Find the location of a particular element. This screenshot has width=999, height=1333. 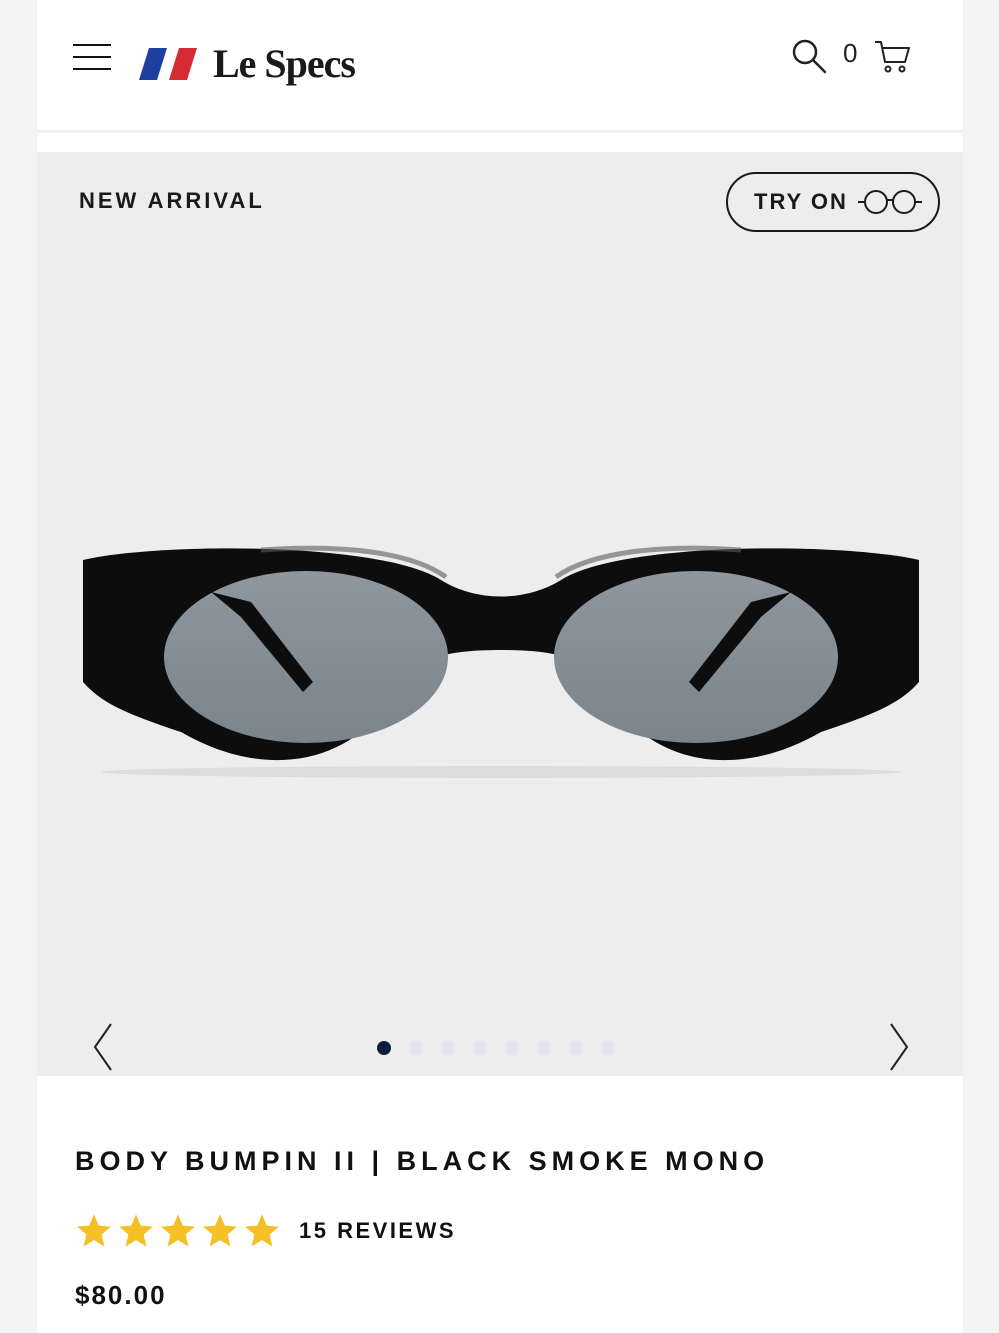

try-on-button: TRY ON is located at coordinates (833, 202).